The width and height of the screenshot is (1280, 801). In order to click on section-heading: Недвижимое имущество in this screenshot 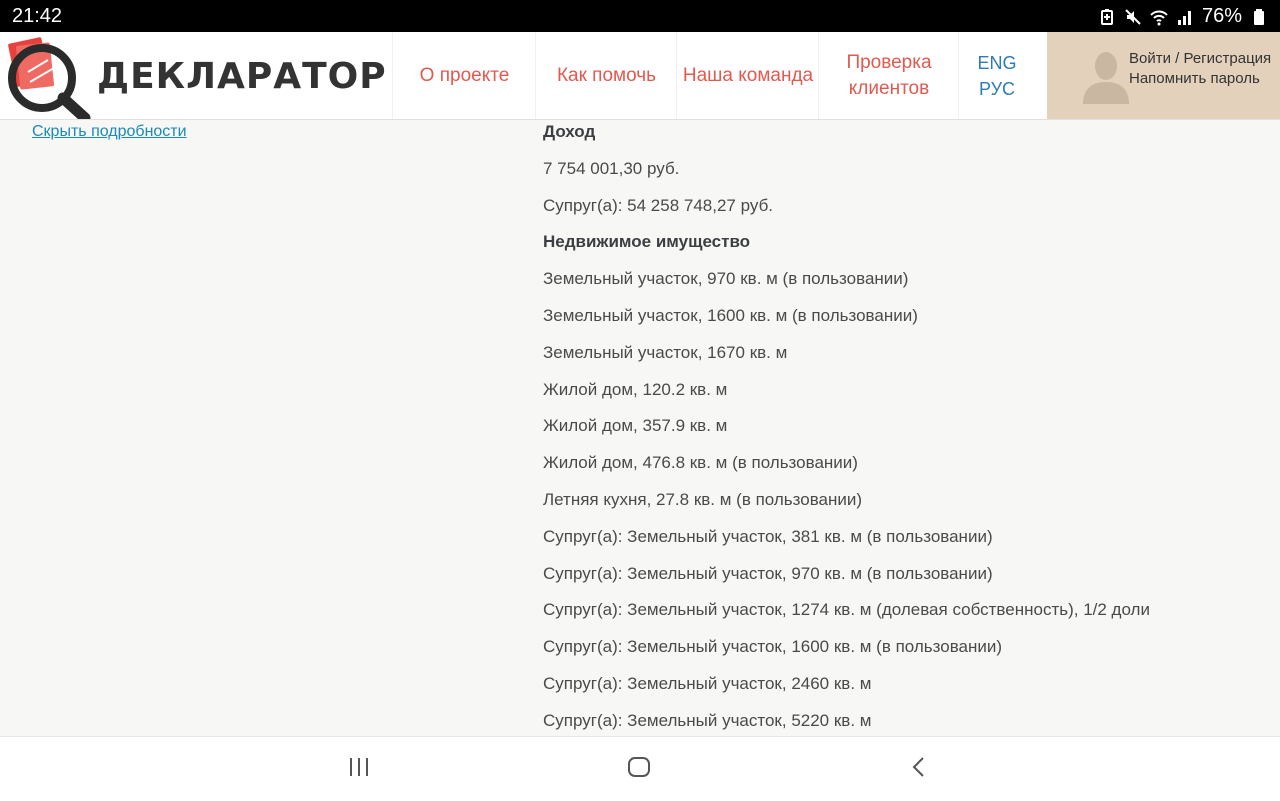, I will do `click(647, 242)`.